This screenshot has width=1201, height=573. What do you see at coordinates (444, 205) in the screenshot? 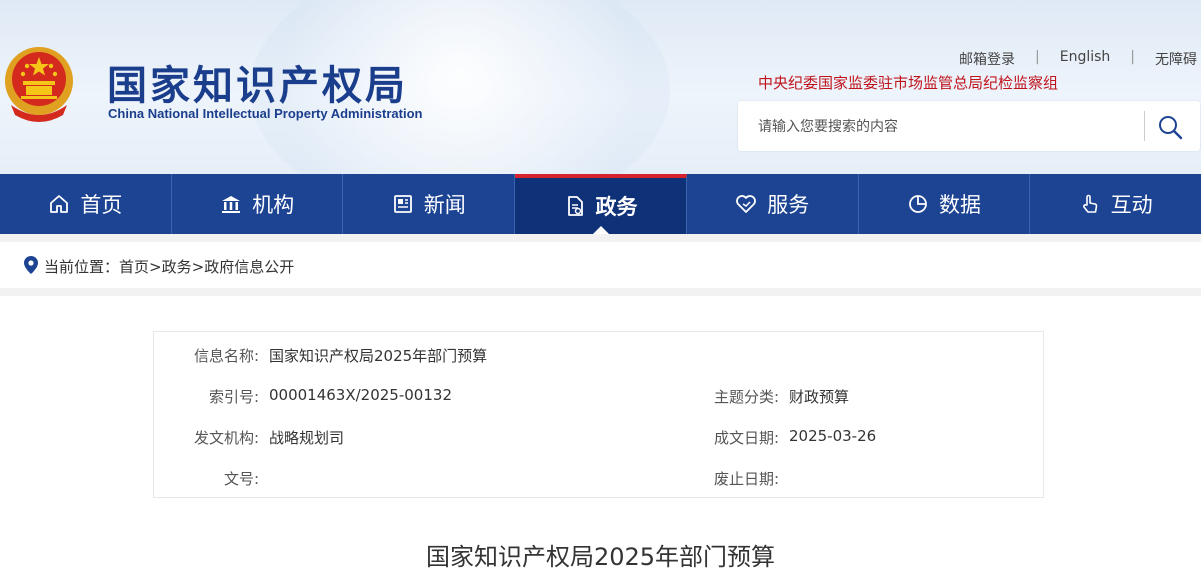
I see `nav-label: 新闻` at bounding box center [444, 205].